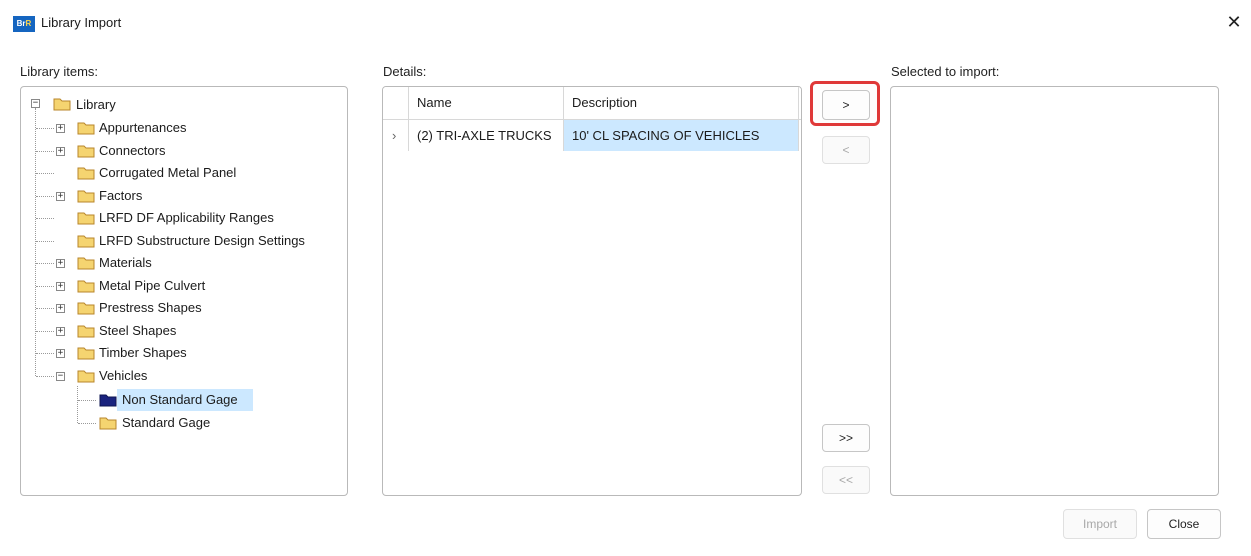  Describe the element at coordinates (123, 376) in the screenshot. I see `tree-item-vehicles: Vehicles` at that location.